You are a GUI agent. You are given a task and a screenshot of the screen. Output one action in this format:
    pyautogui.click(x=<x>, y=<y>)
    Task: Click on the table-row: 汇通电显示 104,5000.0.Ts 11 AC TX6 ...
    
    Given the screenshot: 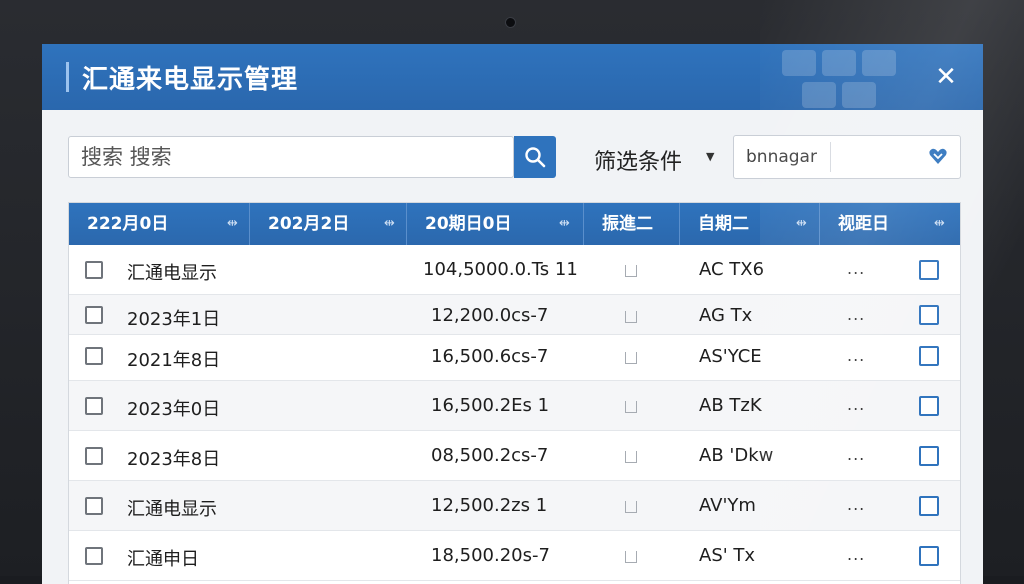 What is the action you would take?
    pyautogui.click(x=514, y=270)
    